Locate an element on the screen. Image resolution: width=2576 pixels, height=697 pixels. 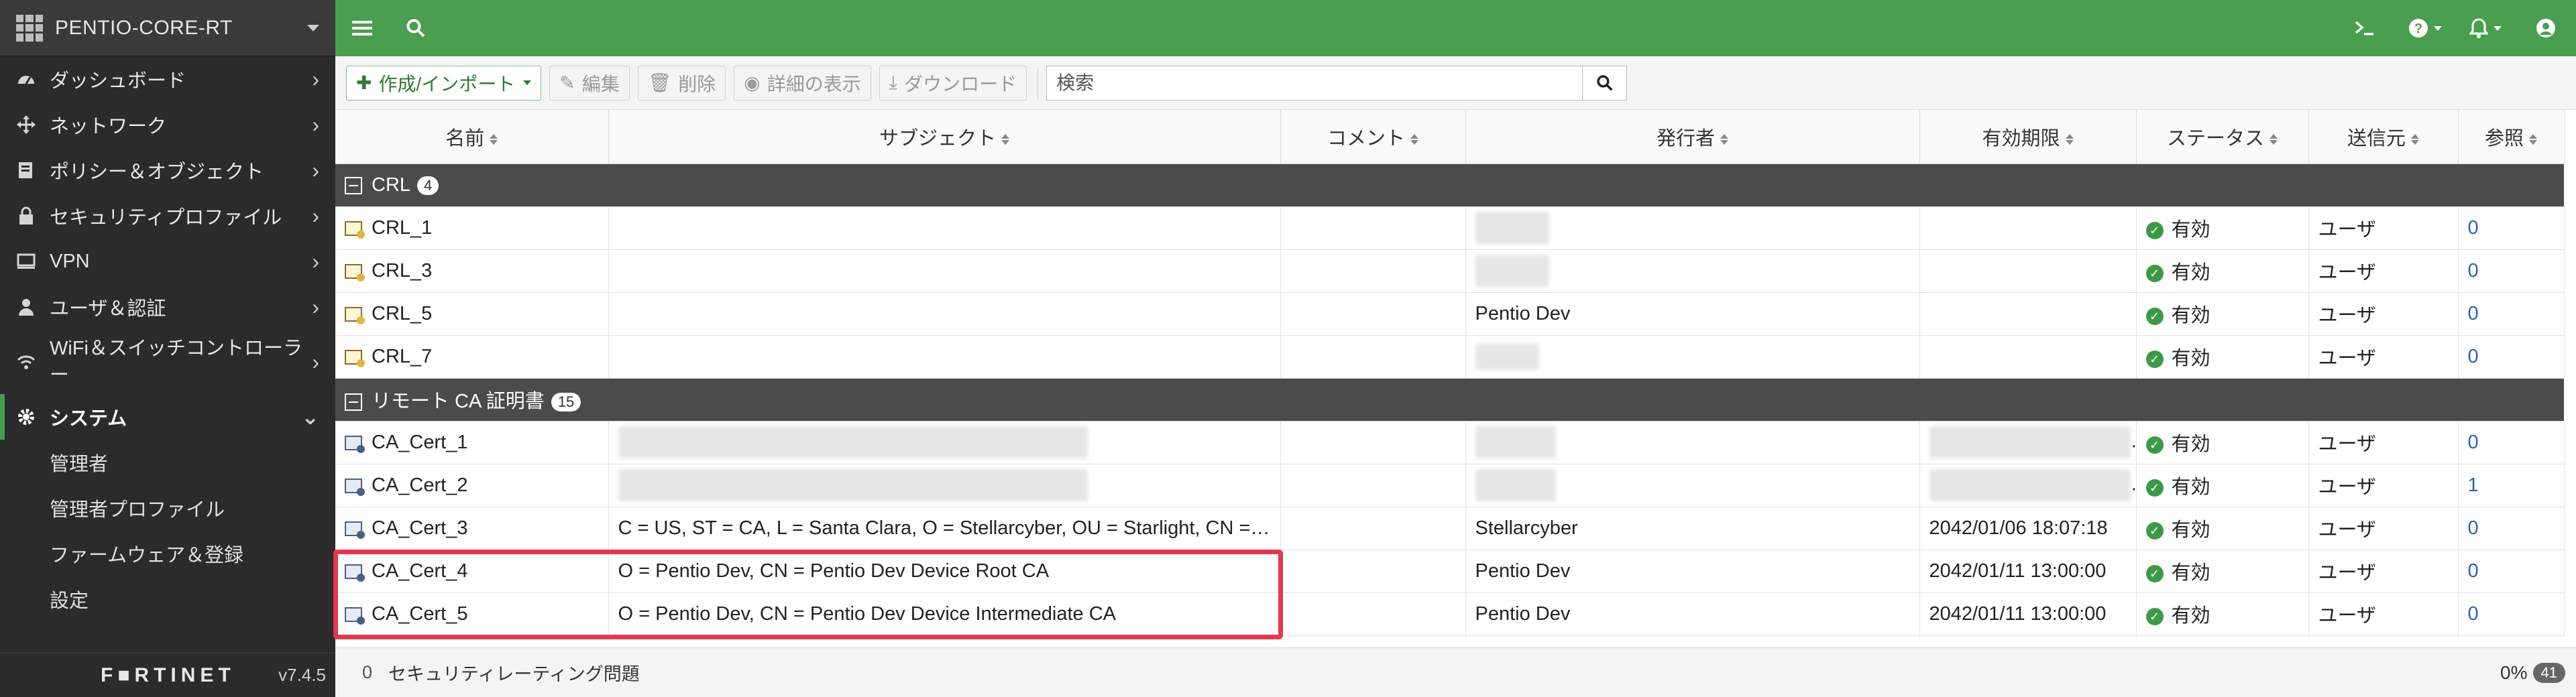
security-rating-issues-link: セキュリティレーティング問題 is located at coordinates (514, 672).